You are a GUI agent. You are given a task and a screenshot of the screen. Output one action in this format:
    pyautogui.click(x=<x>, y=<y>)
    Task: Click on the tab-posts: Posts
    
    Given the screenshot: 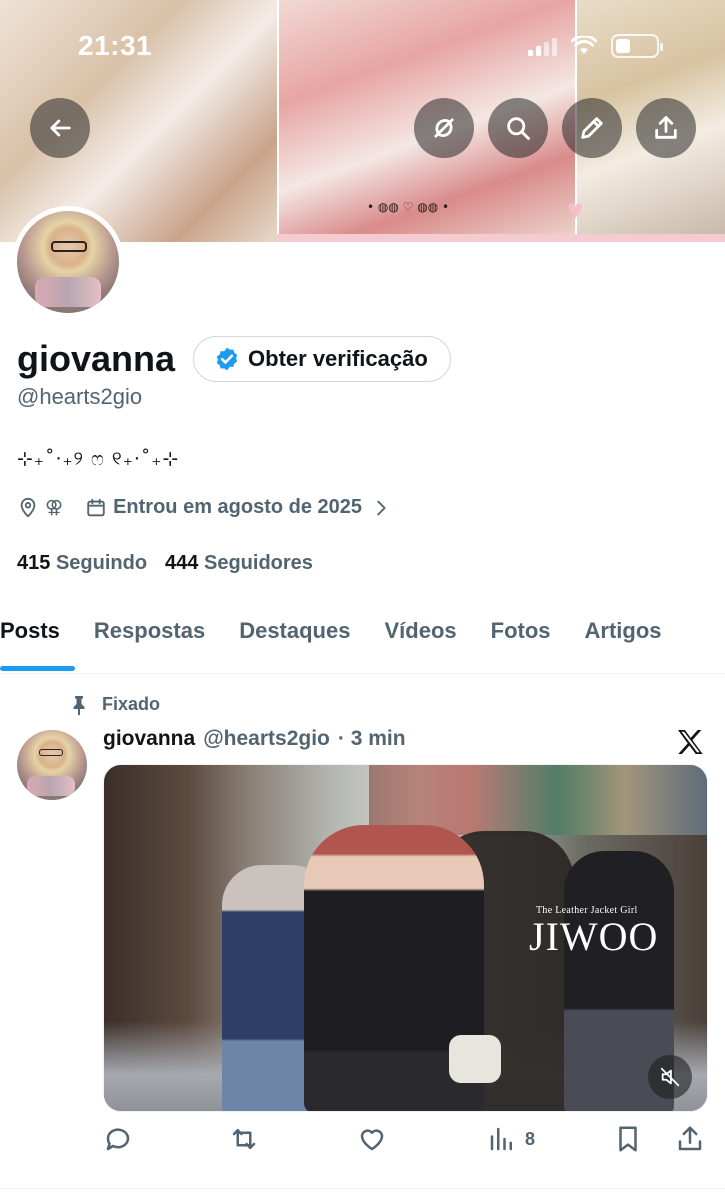 What is the action you would take?
    pyautogui.click(x=38, y=640)
    